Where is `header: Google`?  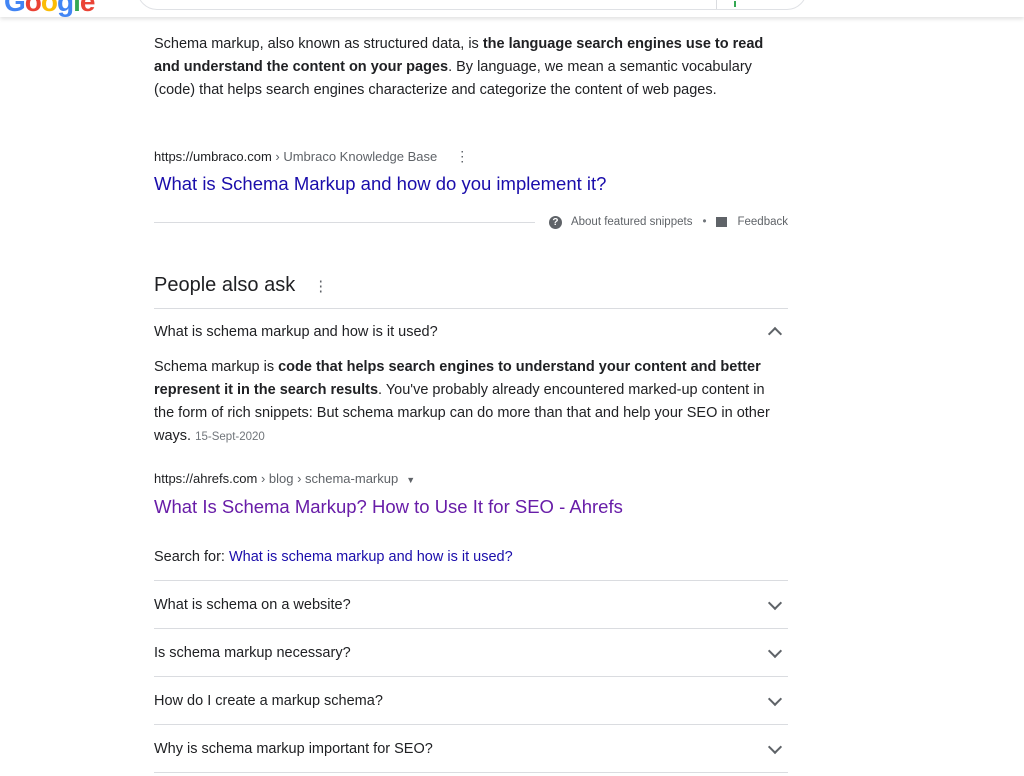
header: Google is located at coordinates (512, 8).